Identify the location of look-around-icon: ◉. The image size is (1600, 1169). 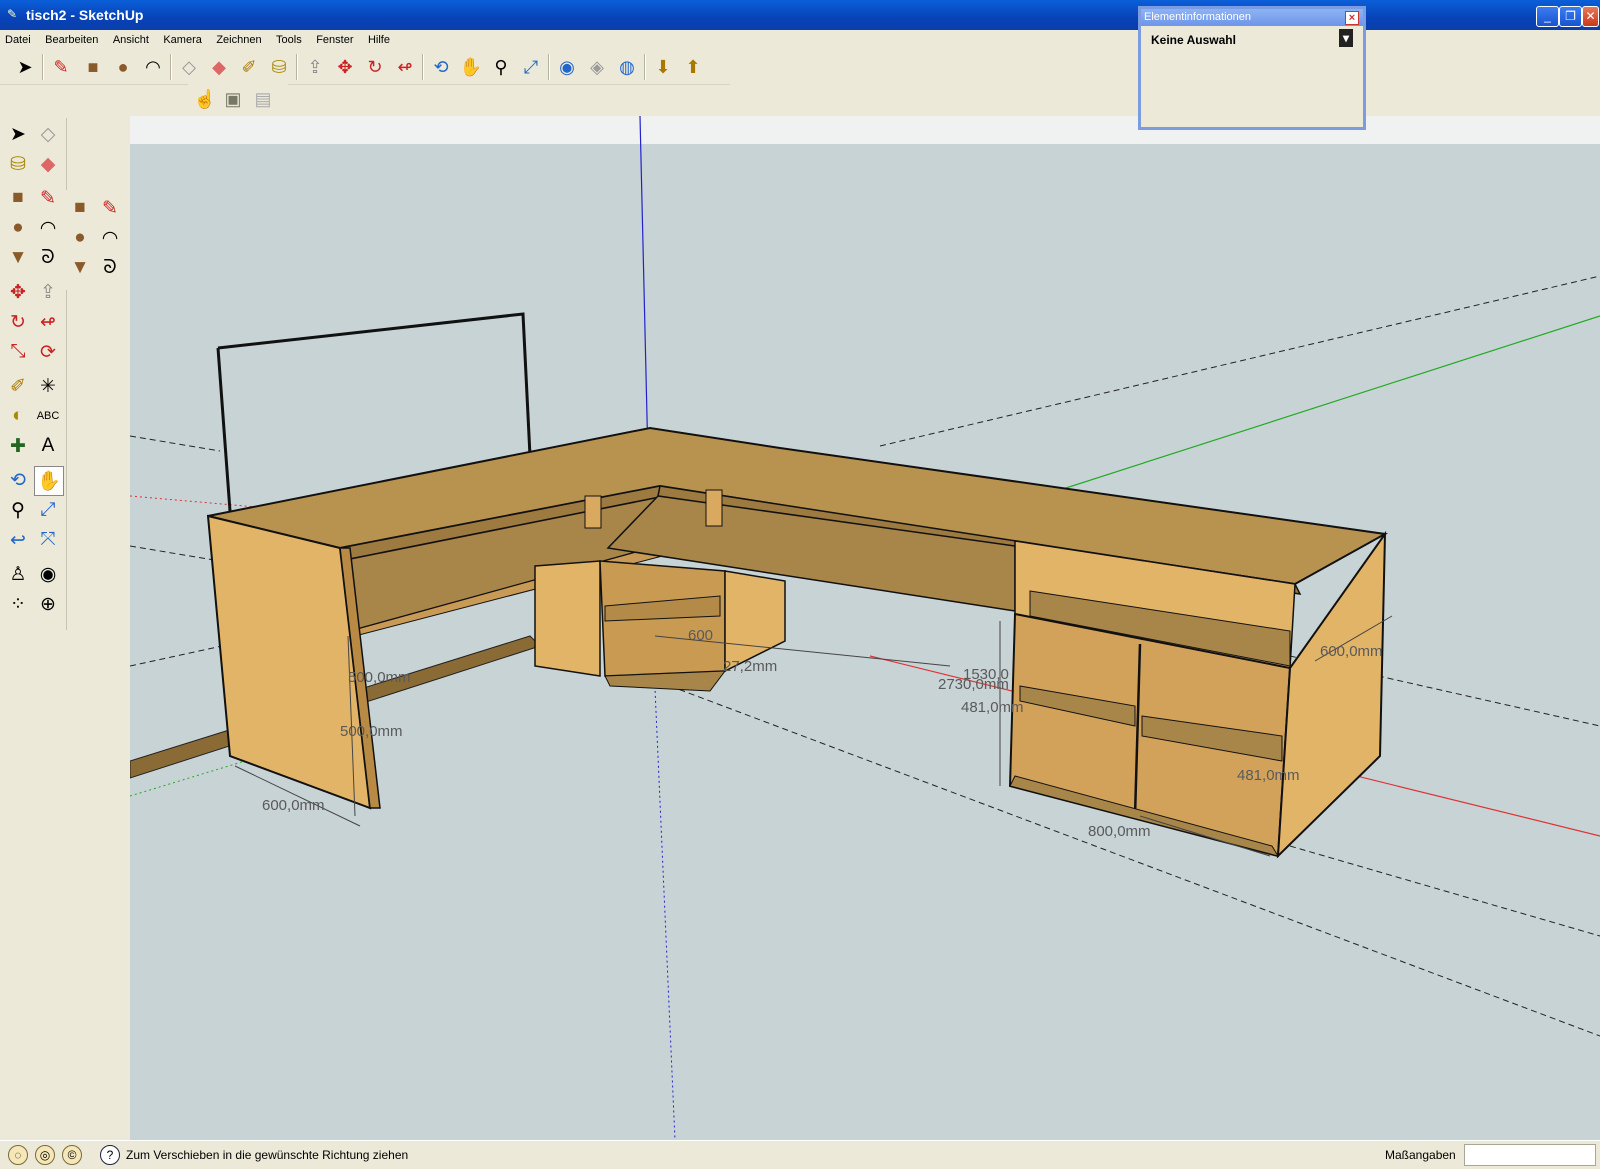
(48, 574).